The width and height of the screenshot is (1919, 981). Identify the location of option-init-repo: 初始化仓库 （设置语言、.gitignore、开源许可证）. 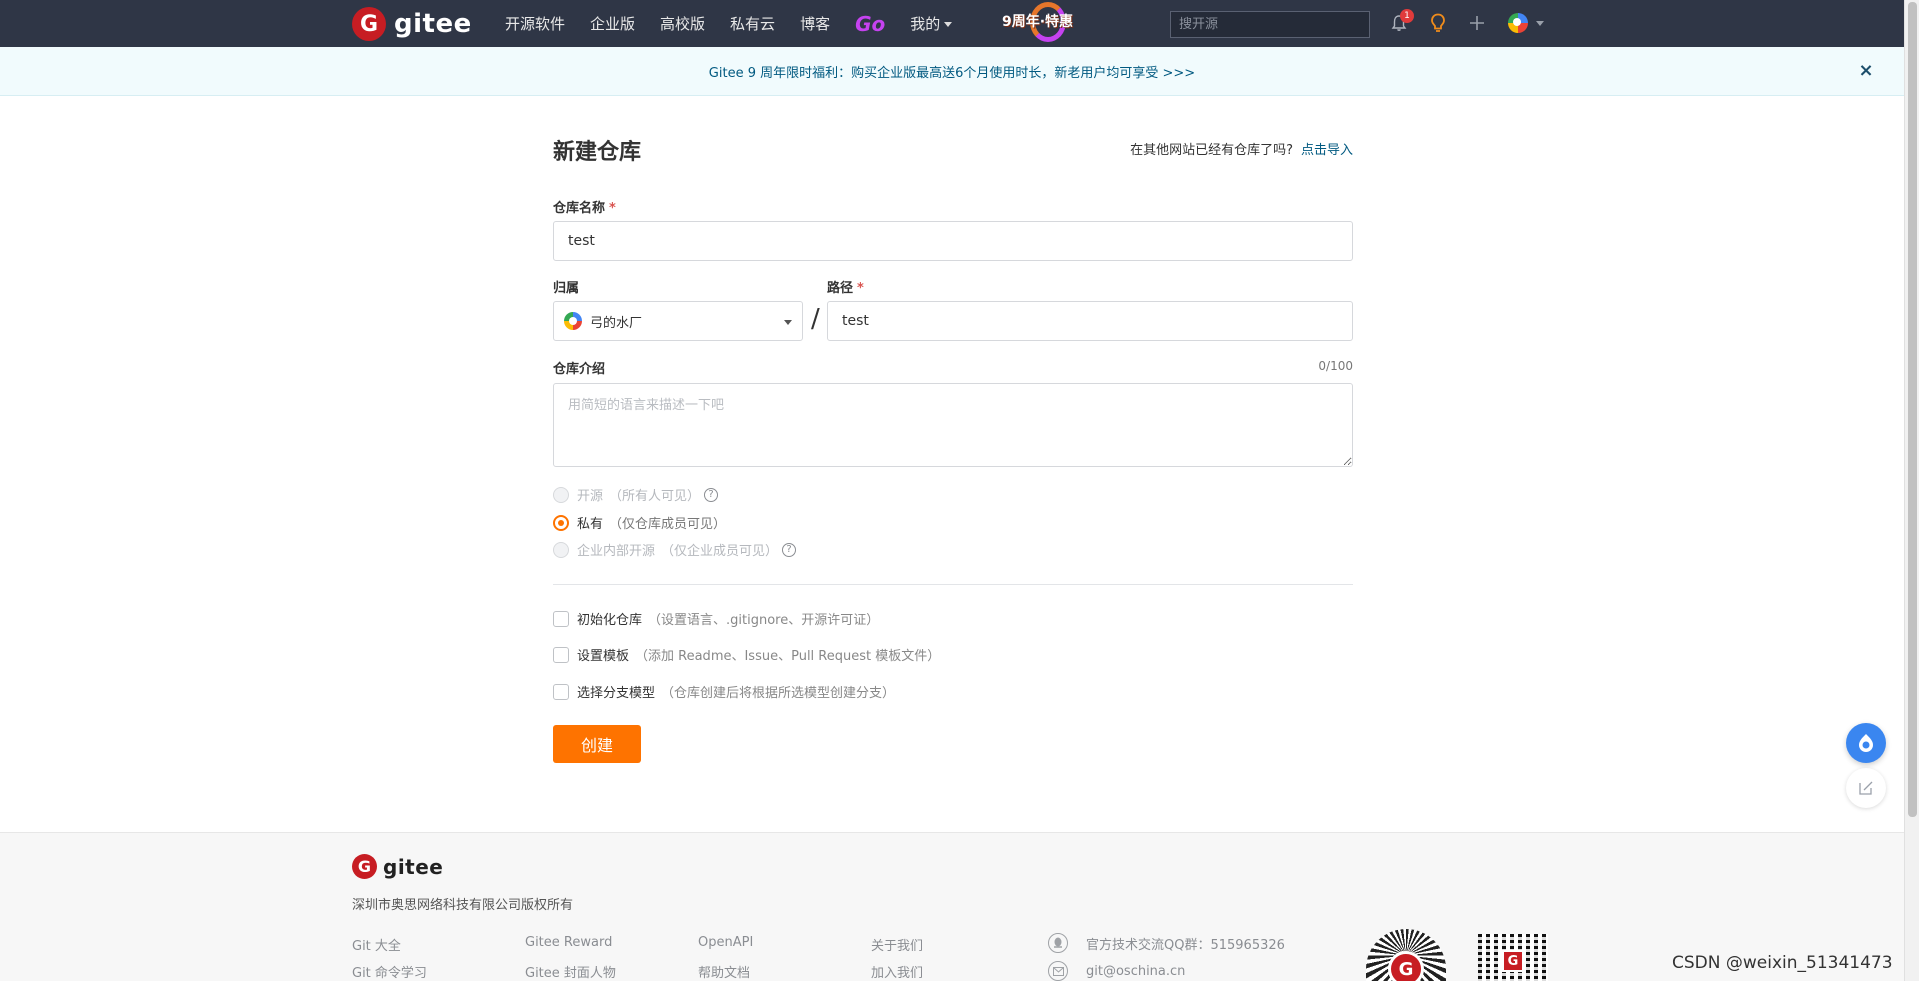
(716, 618).